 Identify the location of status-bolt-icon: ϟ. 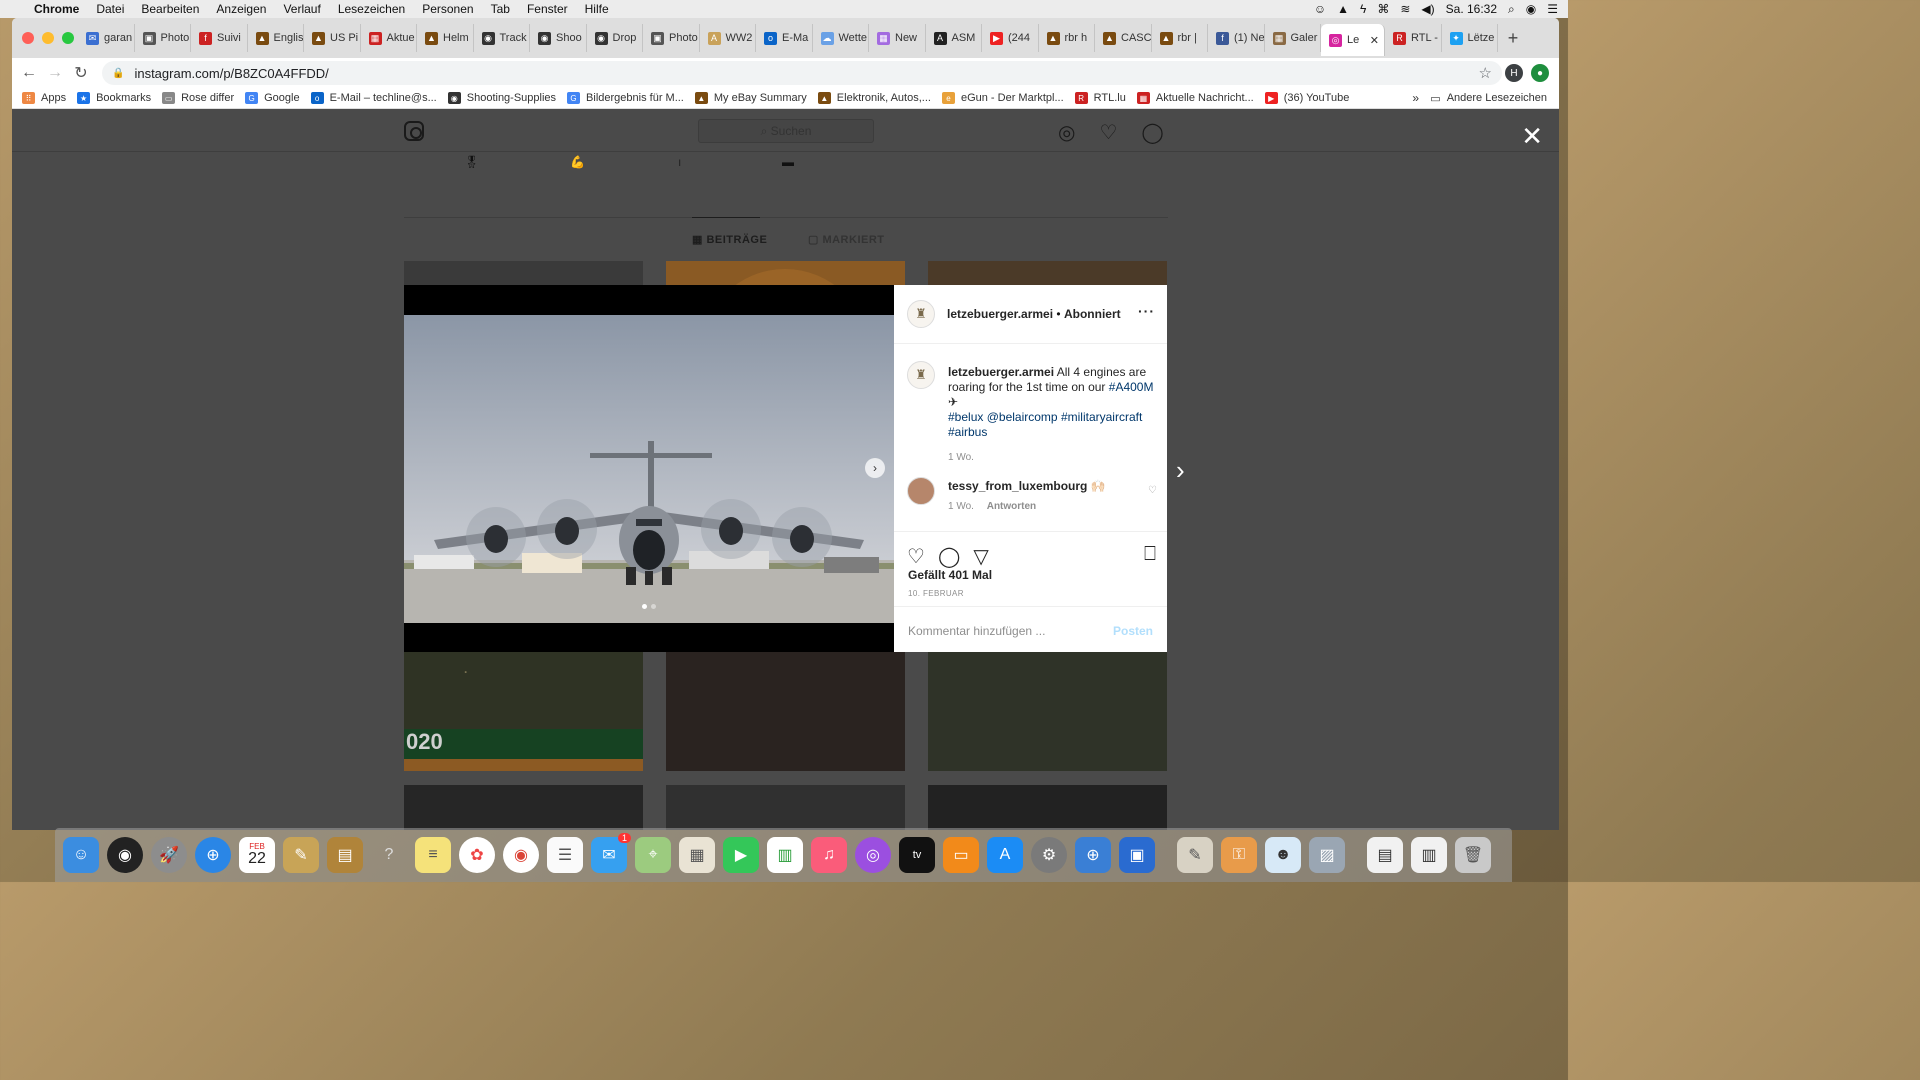
(1363, 9).